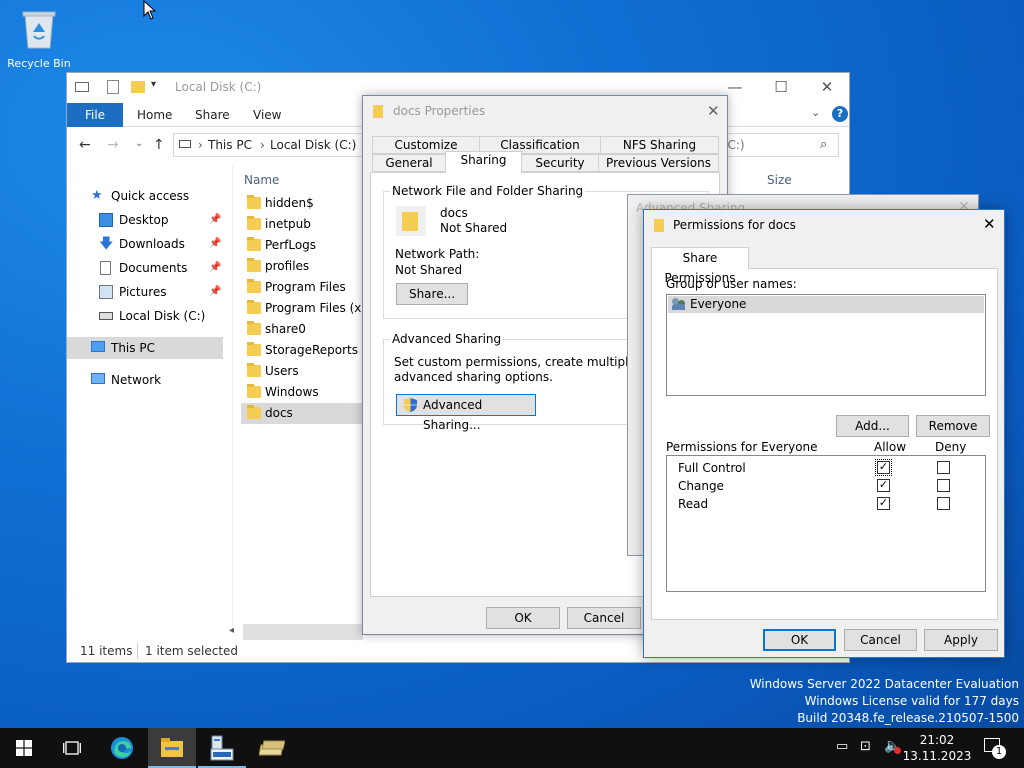 Image resolution: width=1024 pixels, height=768 pixels. Describe the element at coordinates (145, 268) in the screenshot. I see `nav-documents: Documents 📌` at that location.